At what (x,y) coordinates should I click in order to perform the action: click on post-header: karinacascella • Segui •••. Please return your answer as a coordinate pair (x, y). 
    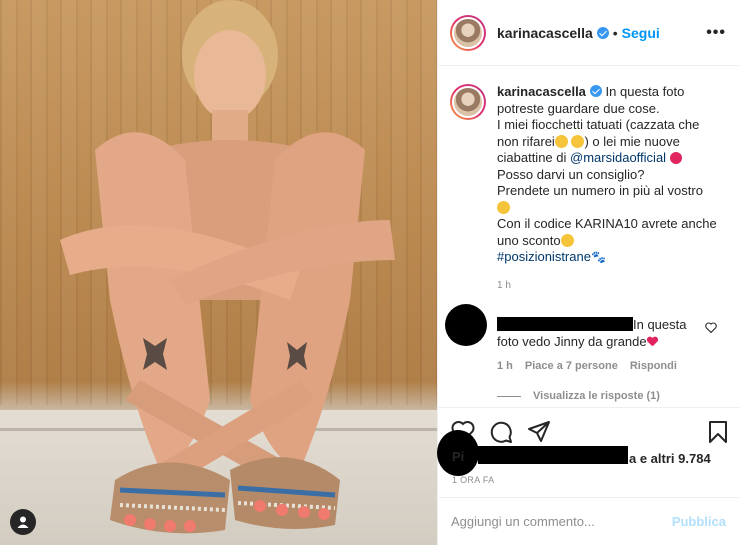
    Looking at the image, I should click on (589, 33).